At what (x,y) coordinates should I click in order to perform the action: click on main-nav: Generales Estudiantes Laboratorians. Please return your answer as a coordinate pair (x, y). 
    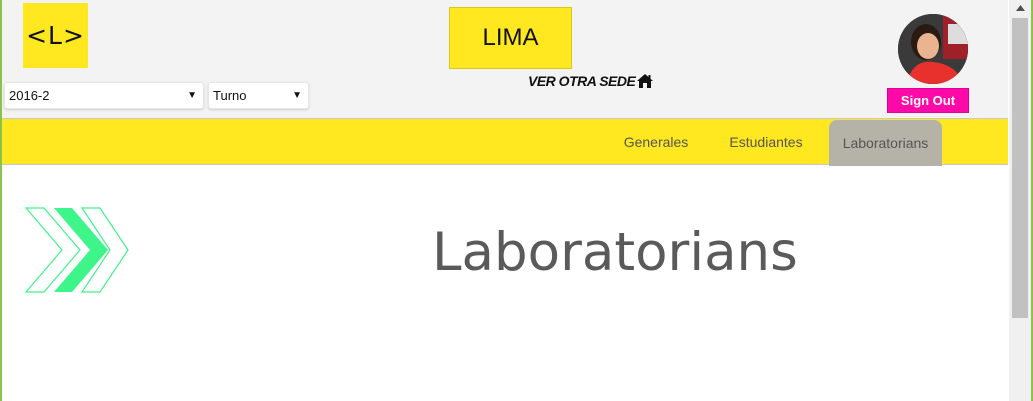
    Looking at the image, I should click on (505, 142).